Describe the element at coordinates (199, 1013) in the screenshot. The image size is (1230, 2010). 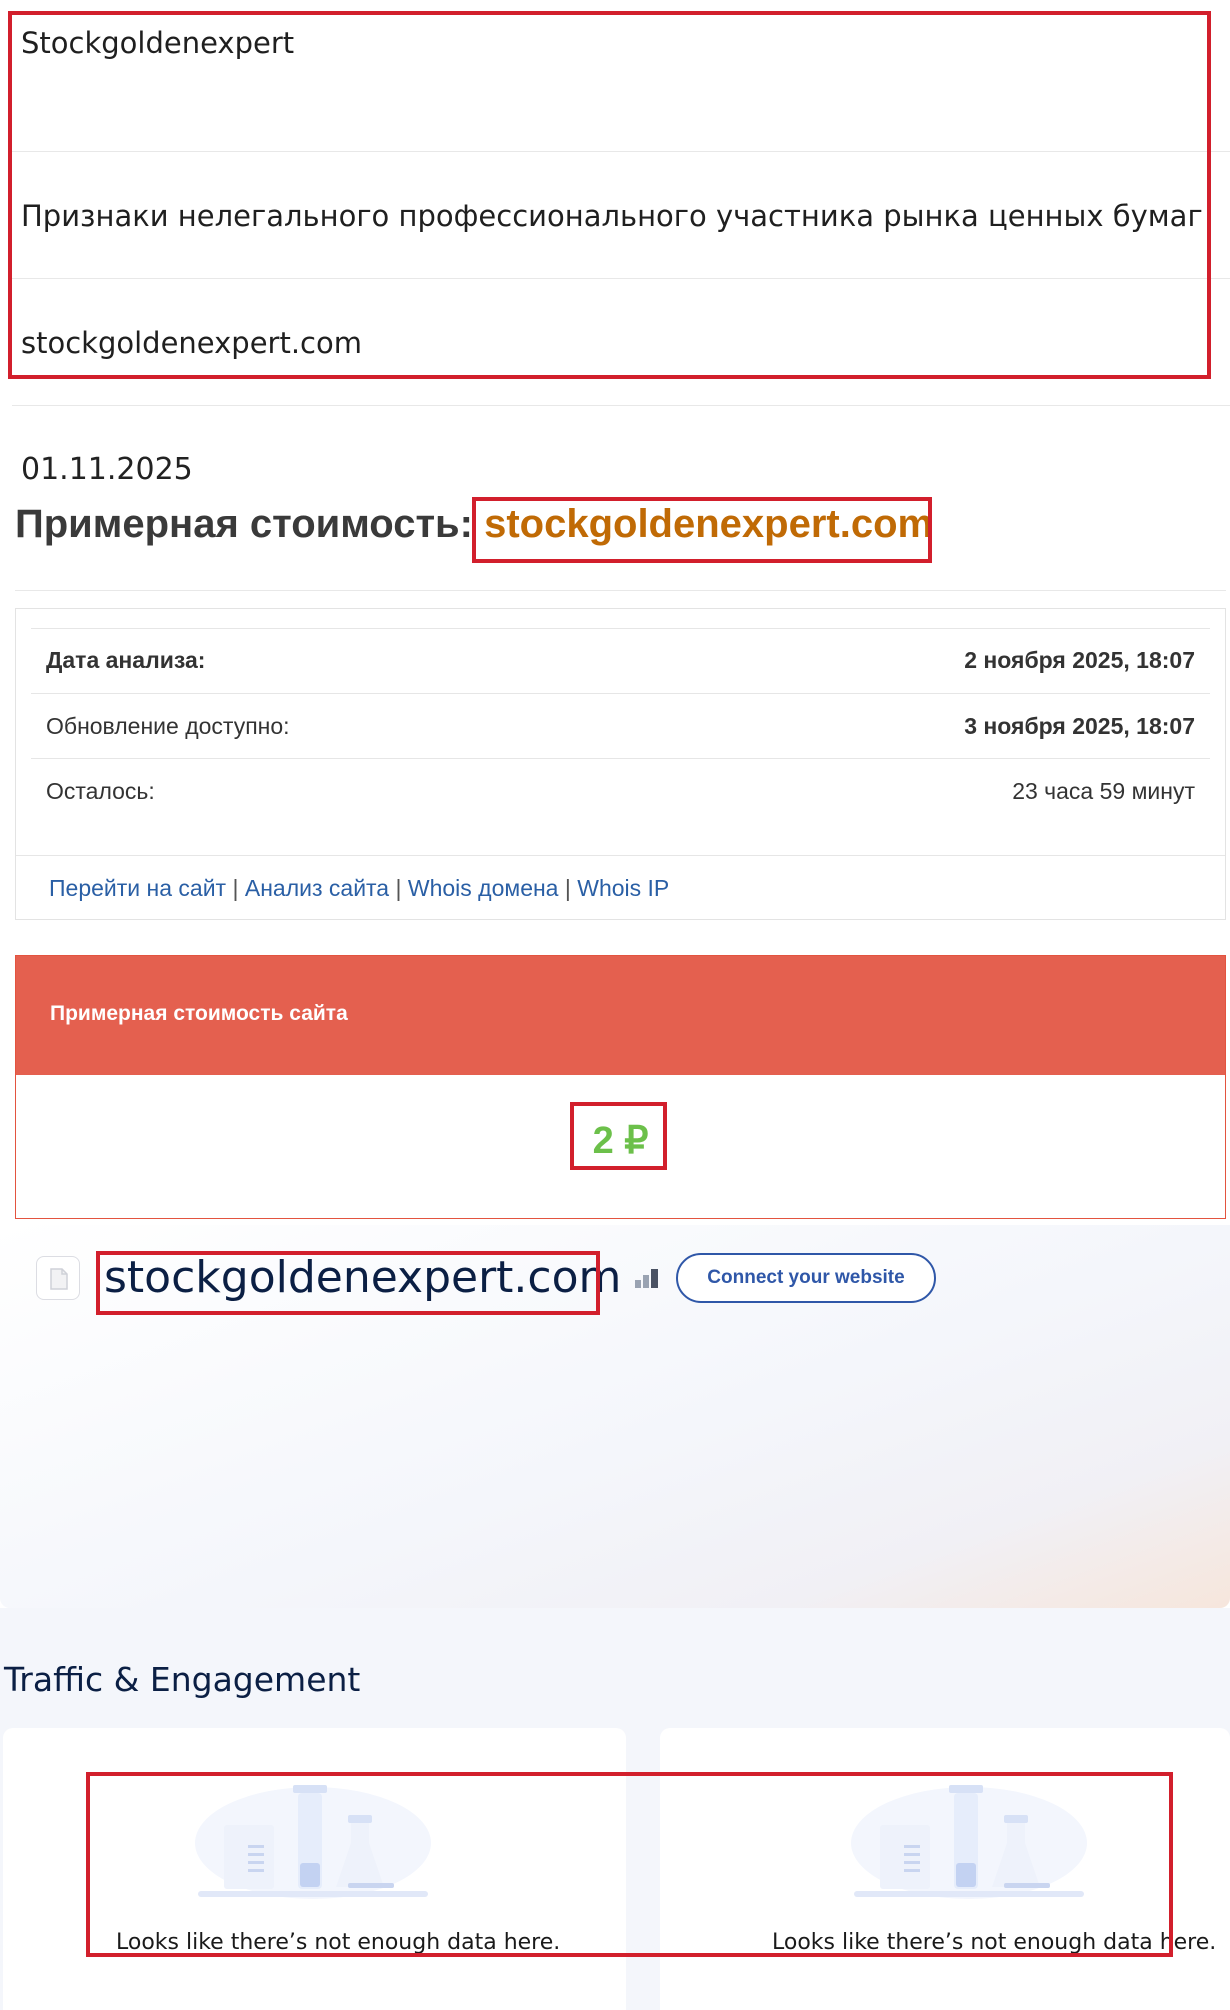
I see `estimate-title: Примерная стоимость сайта` at that location.